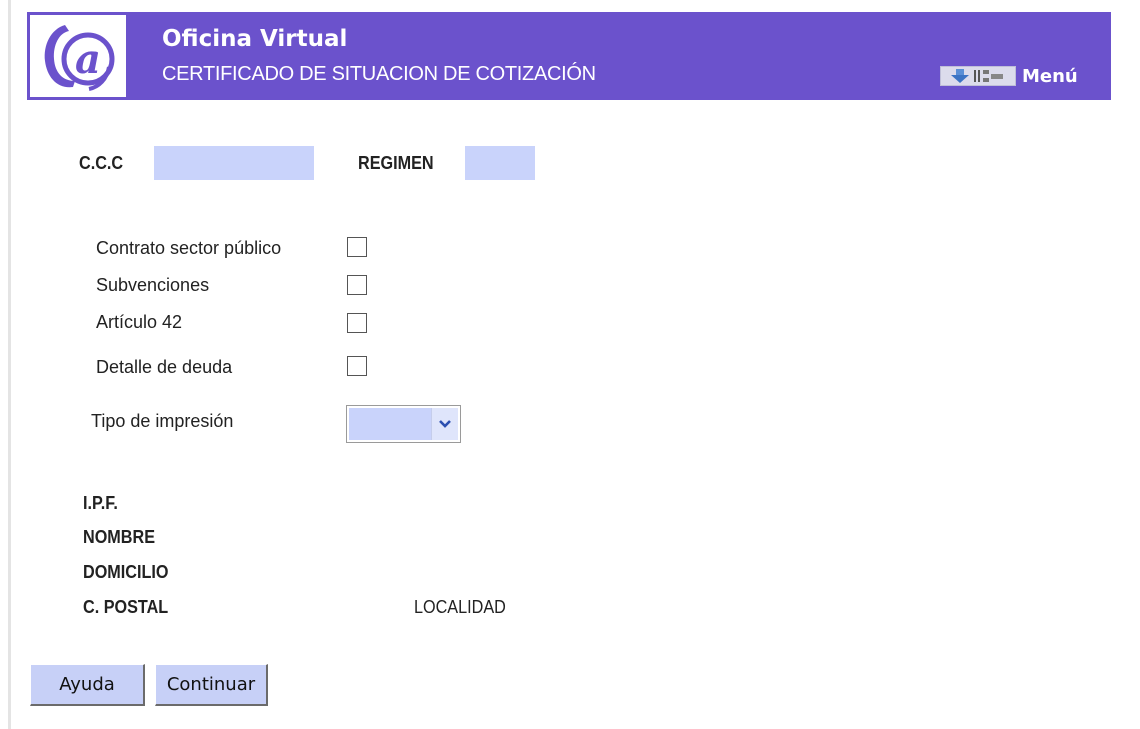  What do you see at coordinates (139, 322) in the screenshot?
I see `articulo-42-label: Artículo 42` at bounding box center [139, 322].